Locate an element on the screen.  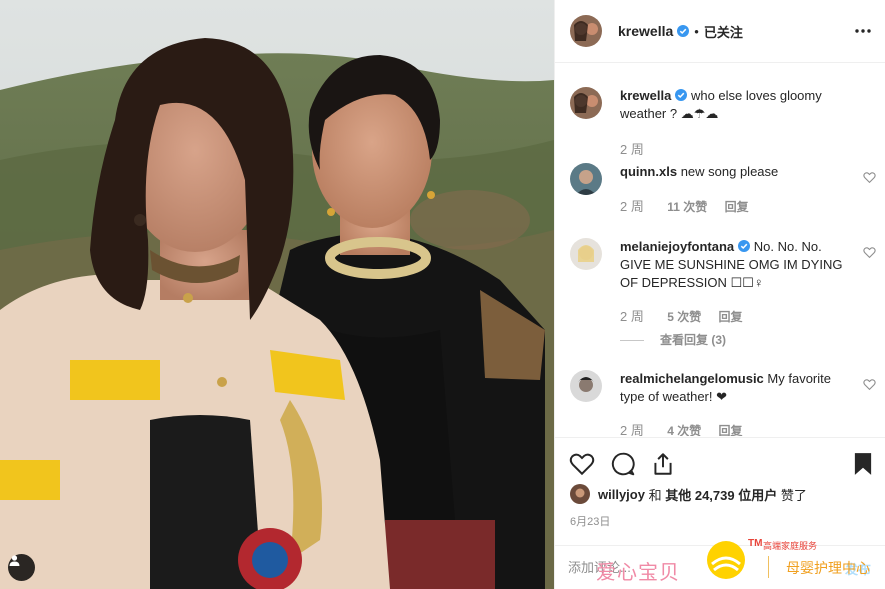
comment-text: new song please is located at coordinates (729, 171).